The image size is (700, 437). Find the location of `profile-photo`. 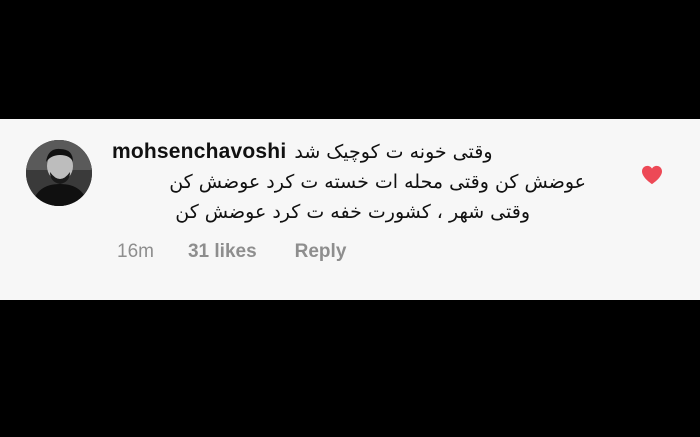

profile-photo is located at coordinates (59, 173).